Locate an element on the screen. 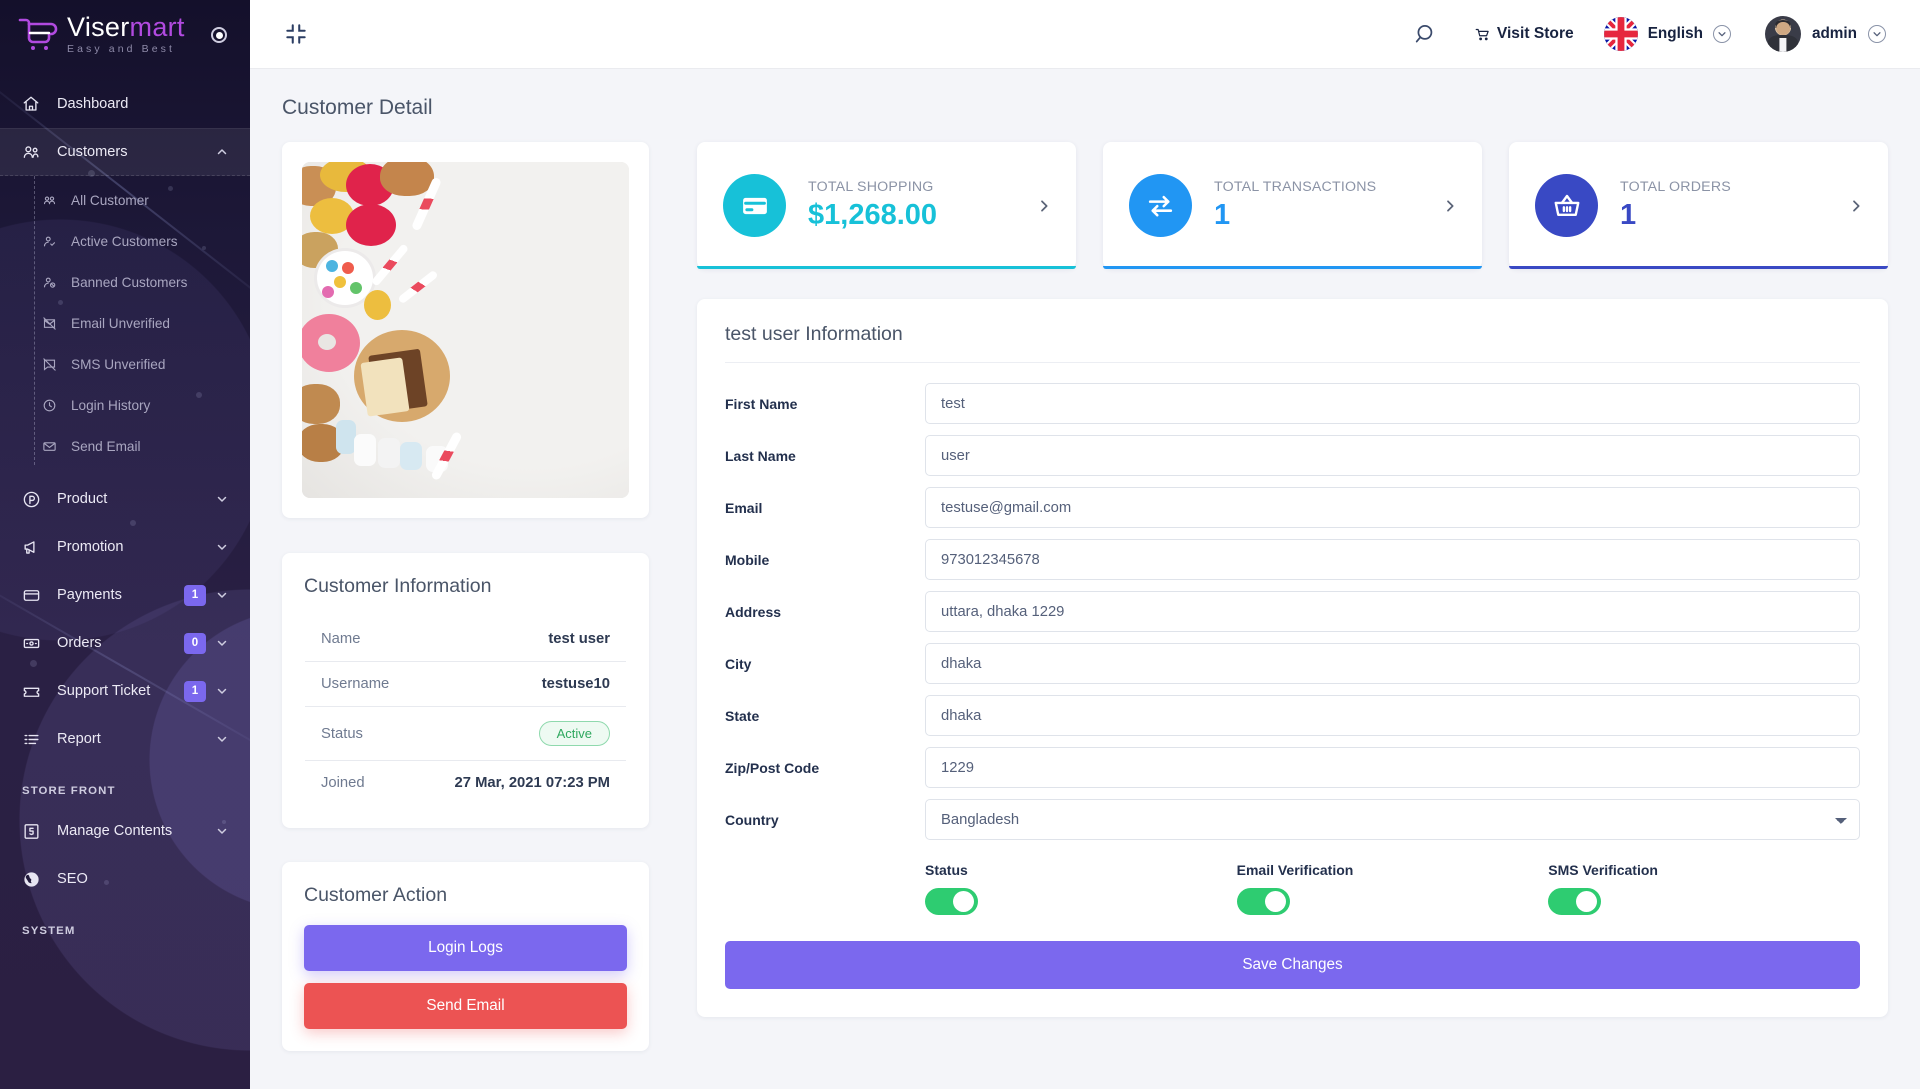 The image size is (1920, 1089). field-row-last-name: Last Name is located at coordinates (1292, 455).